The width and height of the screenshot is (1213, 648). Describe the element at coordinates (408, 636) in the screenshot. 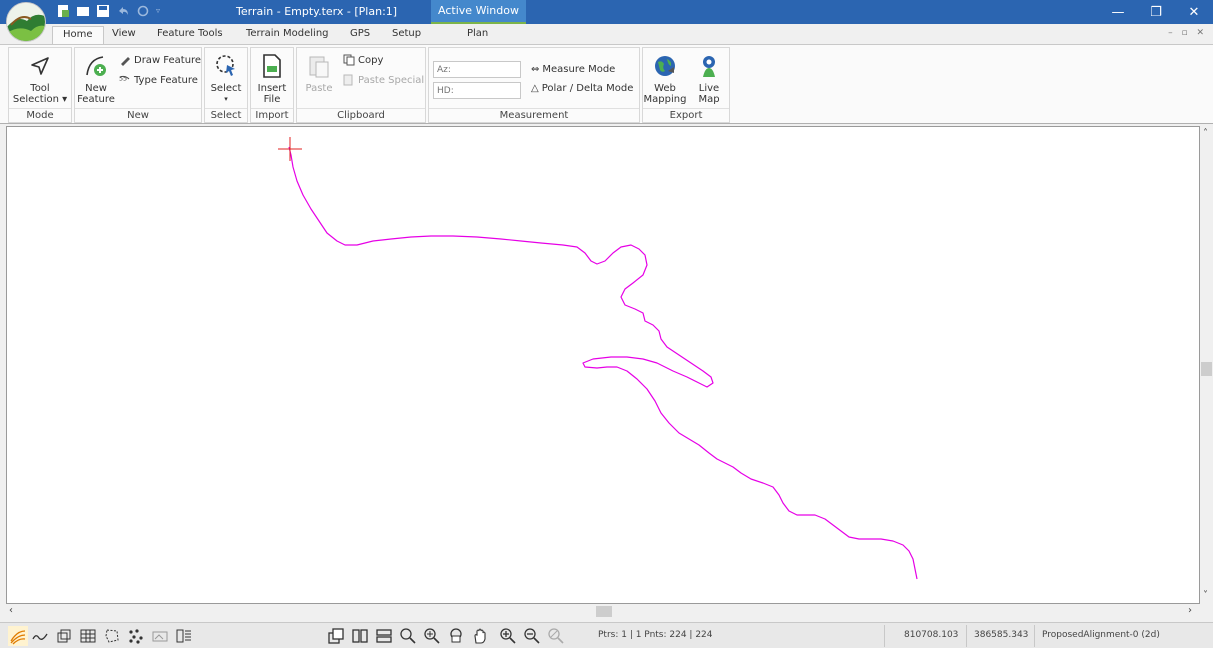

I see `zoom-window-icon` at that location.